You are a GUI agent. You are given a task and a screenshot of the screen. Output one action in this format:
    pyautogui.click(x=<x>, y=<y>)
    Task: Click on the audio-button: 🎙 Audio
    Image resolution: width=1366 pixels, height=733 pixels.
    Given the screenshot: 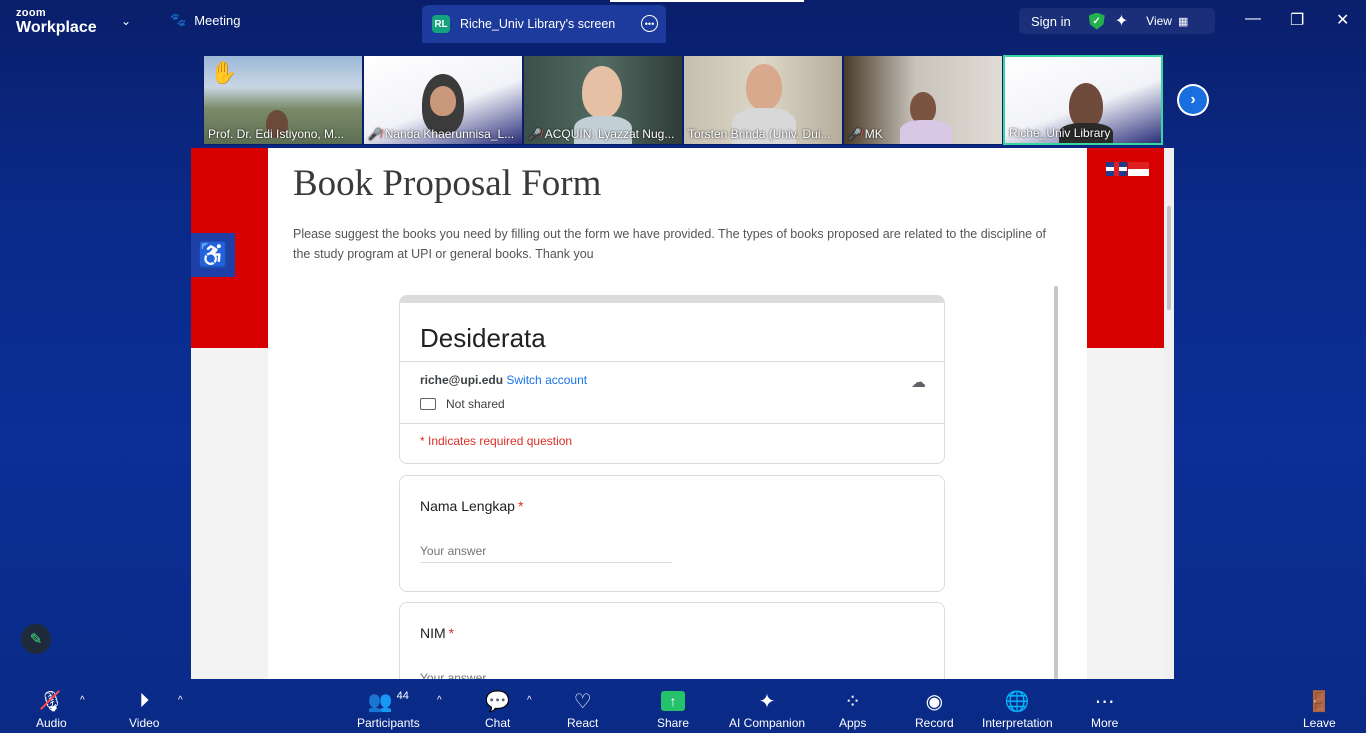 What is the action you would take?
    pyautogui.click(x=51, y=708)
    